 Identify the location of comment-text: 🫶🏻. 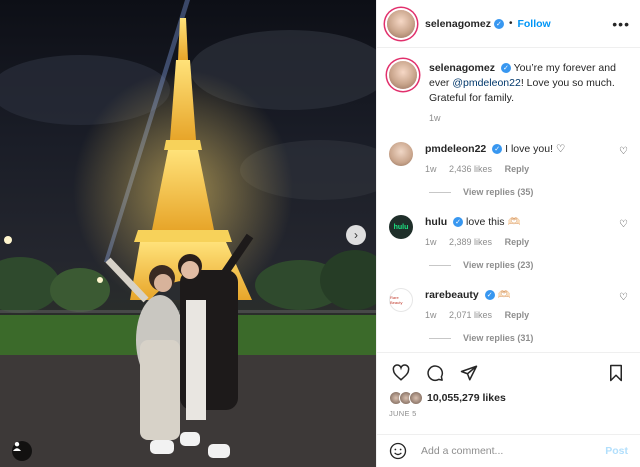
(504, 295).